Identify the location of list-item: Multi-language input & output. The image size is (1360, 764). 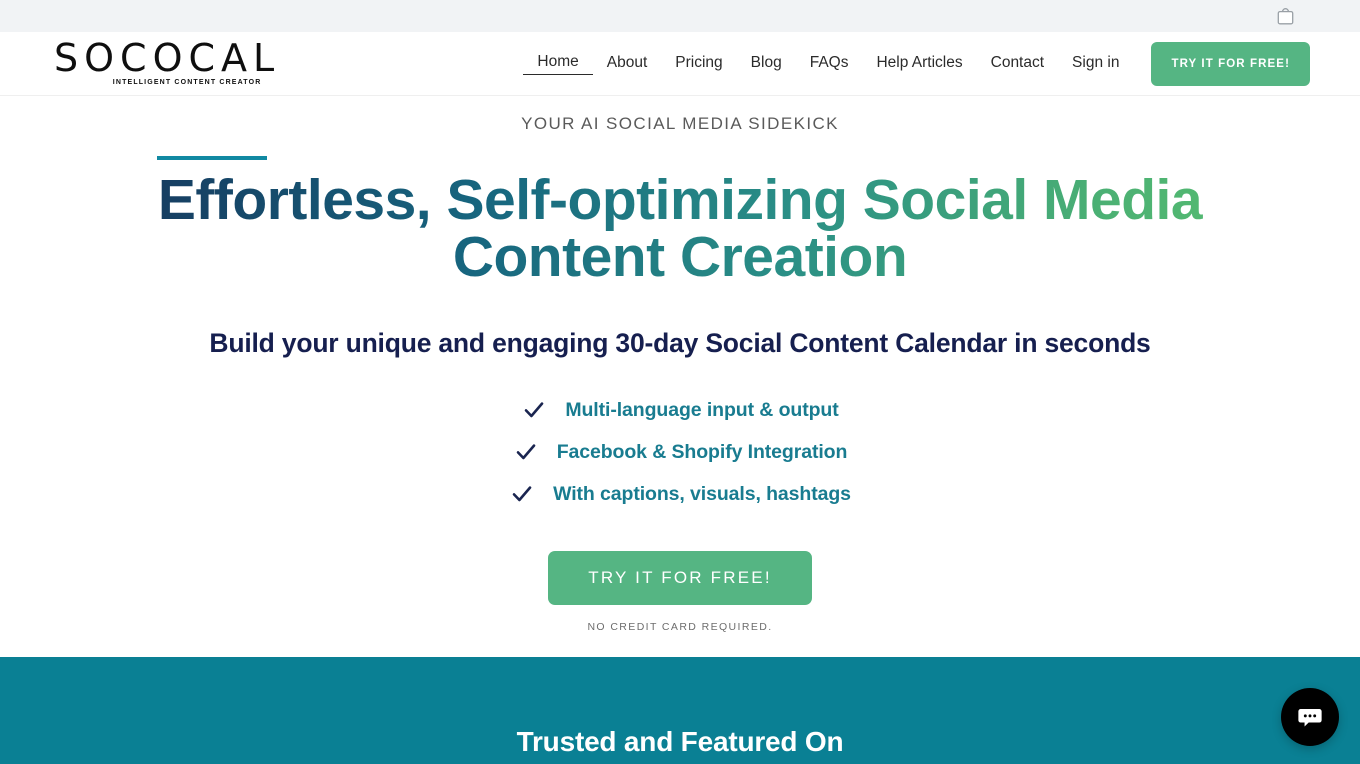
(680, 410).